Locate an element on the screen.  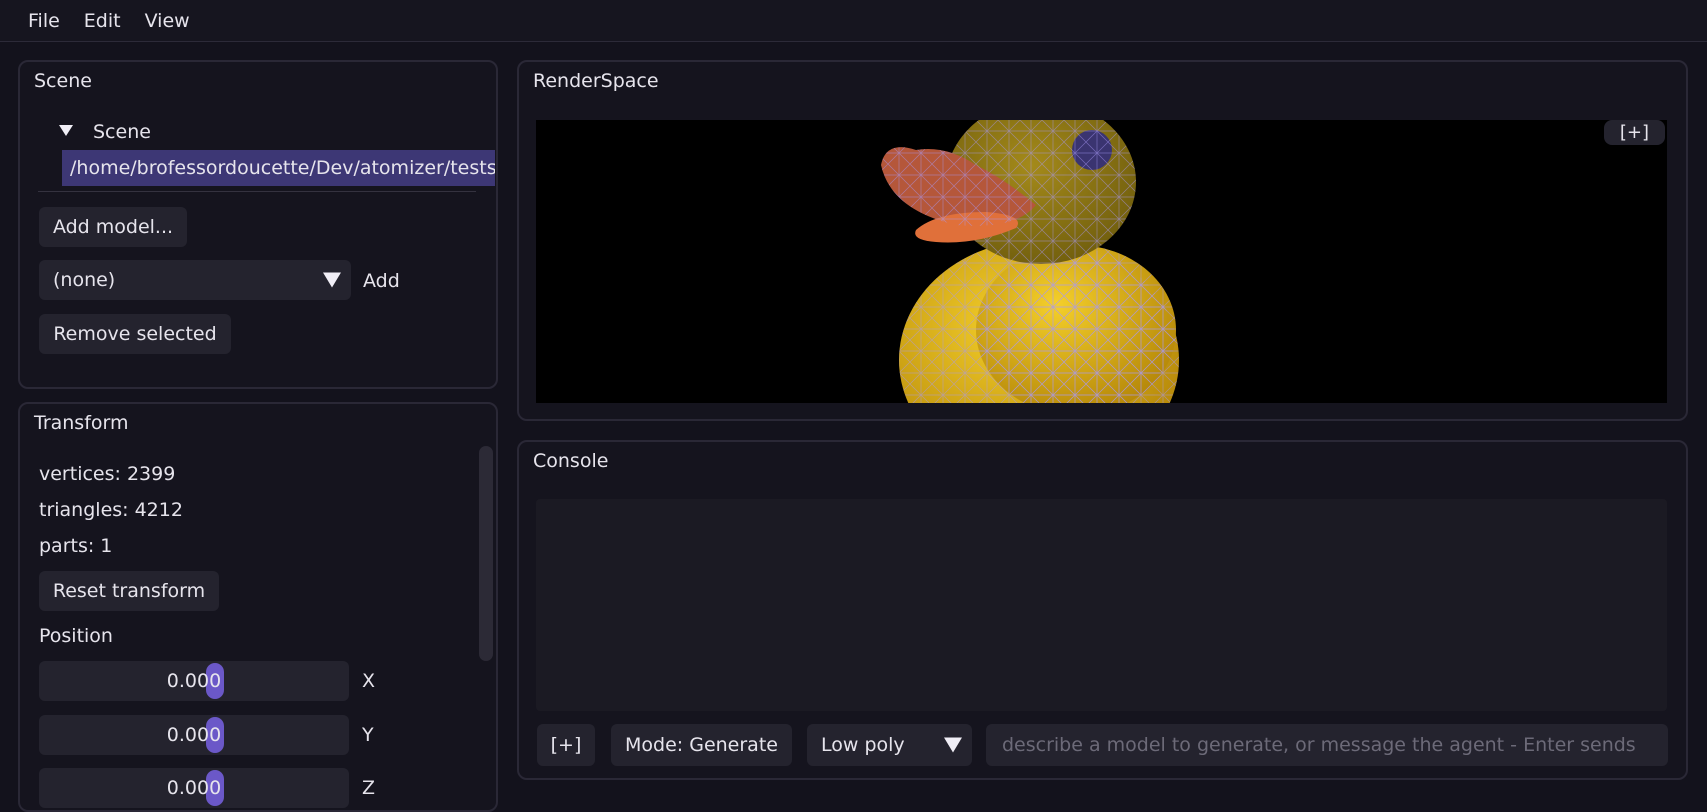
mode-generate-button: Mode: Generate is located at coordinates (701, 745).